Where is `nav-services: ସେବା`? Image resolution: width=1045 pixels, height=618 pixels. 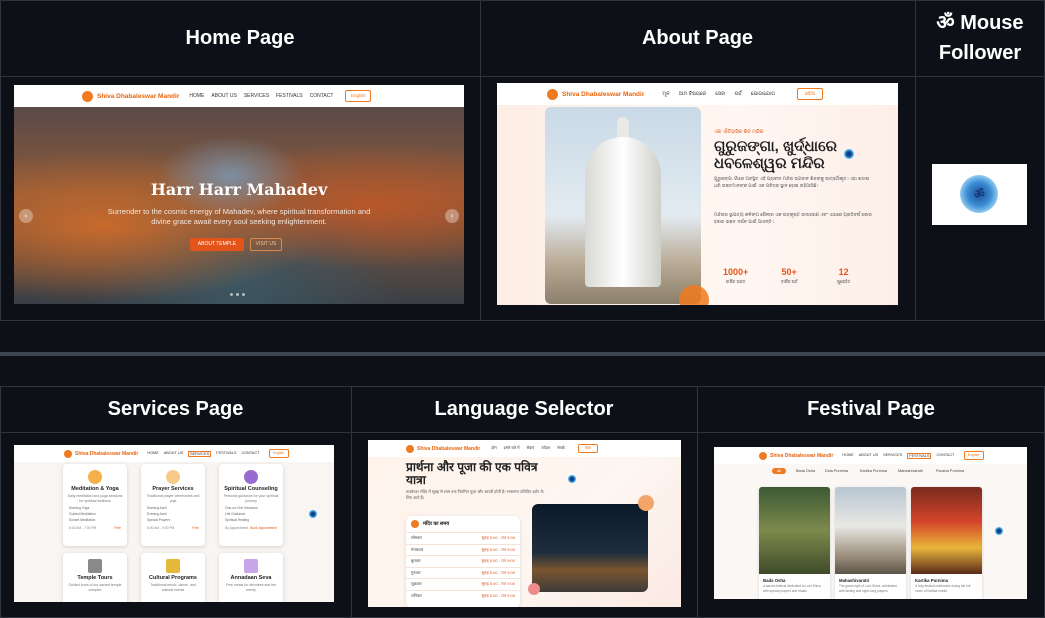
nav-services: ସେବା is located at coordinates (720, 94).